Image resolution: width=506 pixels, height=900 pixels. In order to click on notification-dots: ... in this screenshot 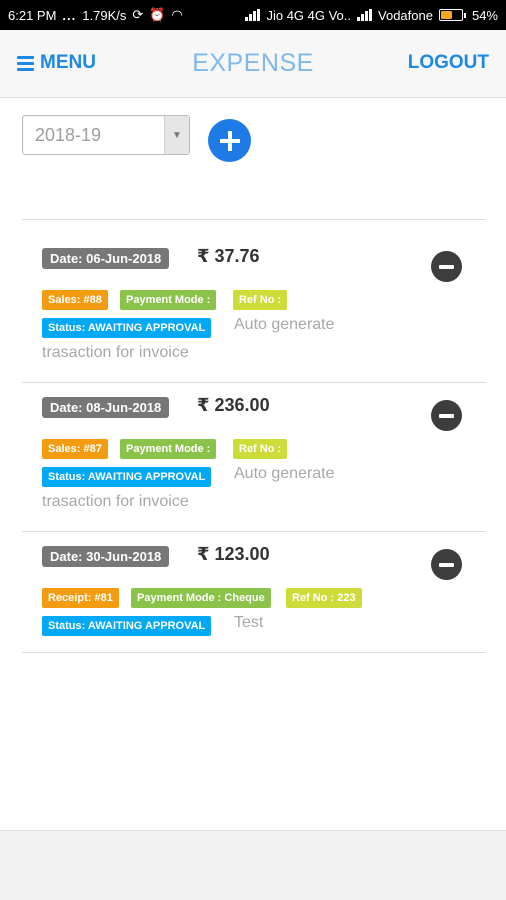, I will do `click(69, 15)`.